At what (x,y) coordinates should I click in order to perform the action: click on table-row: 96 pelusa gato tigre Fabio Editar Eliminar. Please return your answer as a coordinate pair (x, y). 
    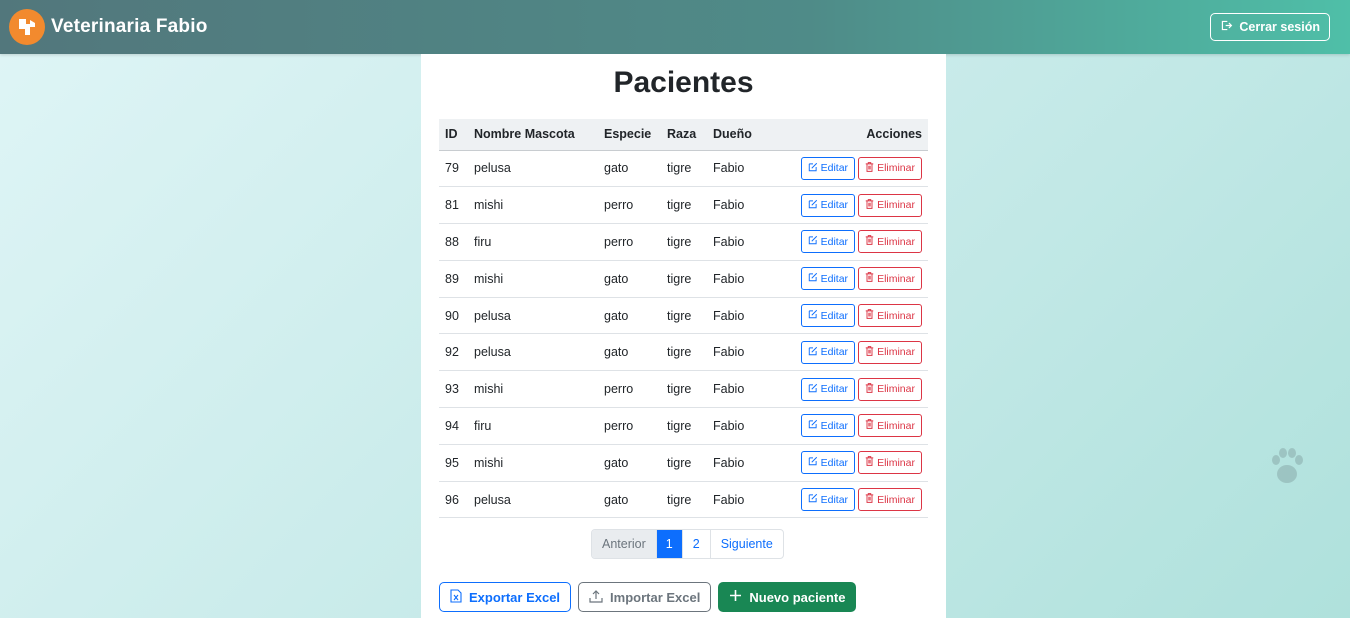
    Looking at the image, I should click on (683, 499).